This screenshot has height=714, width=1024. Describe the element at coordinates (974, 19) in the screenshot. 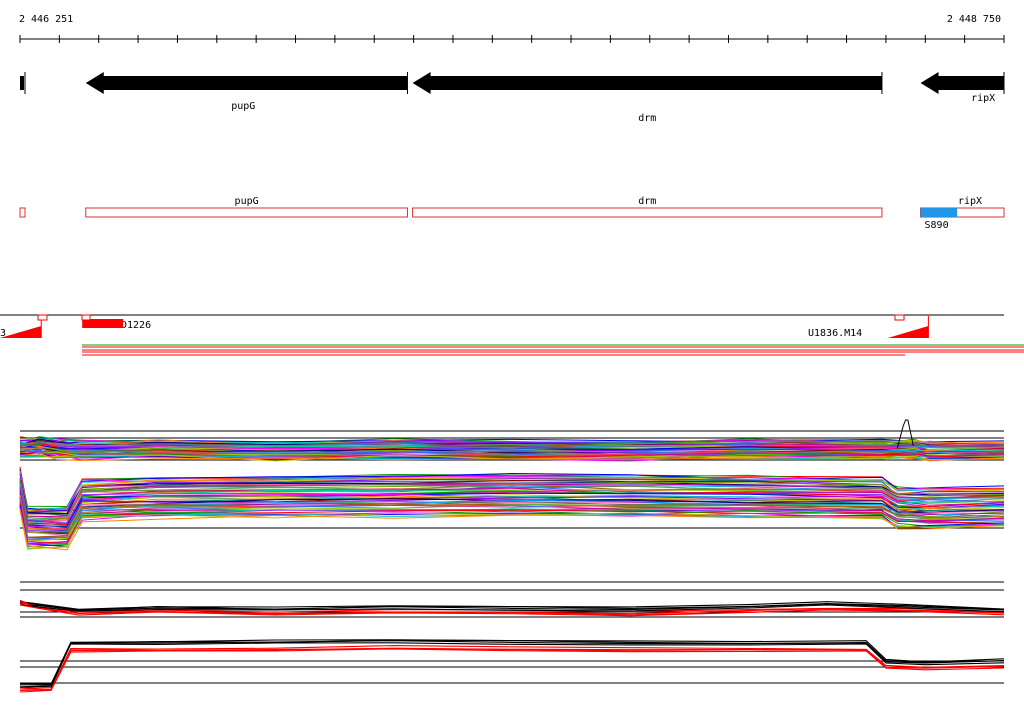

I see `ruler-end-label: 2 448 750` at that location.